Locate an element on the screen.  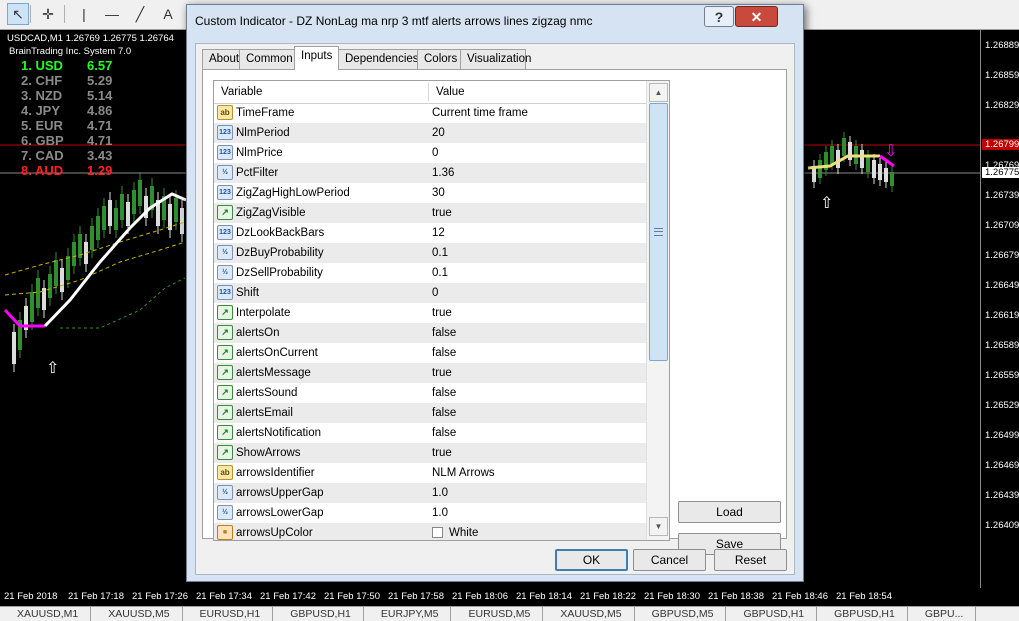
strength-currency: 7. CAD is located at coordinates (42, 155).